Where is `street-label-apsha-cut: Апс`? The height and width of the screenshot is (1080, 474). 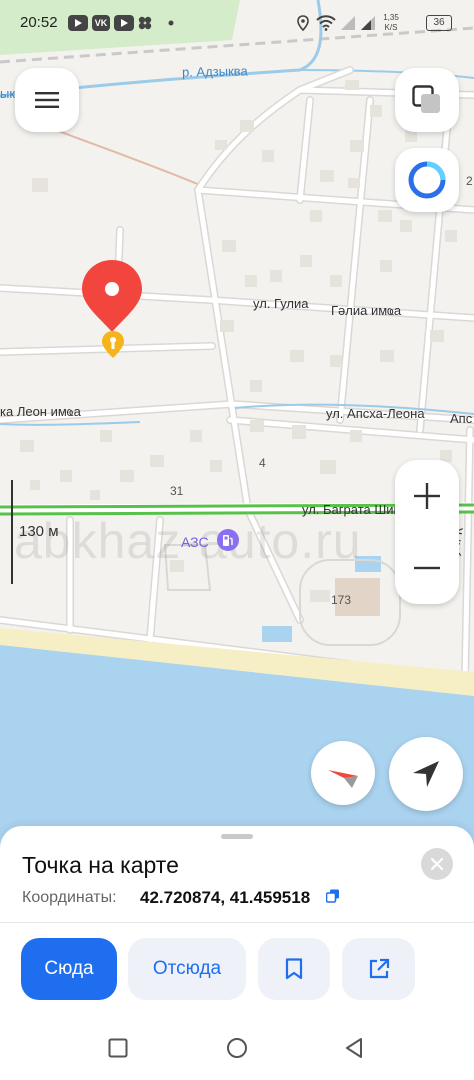 street-label-apsha-cut: Апс is located at coordinates (461, 418).